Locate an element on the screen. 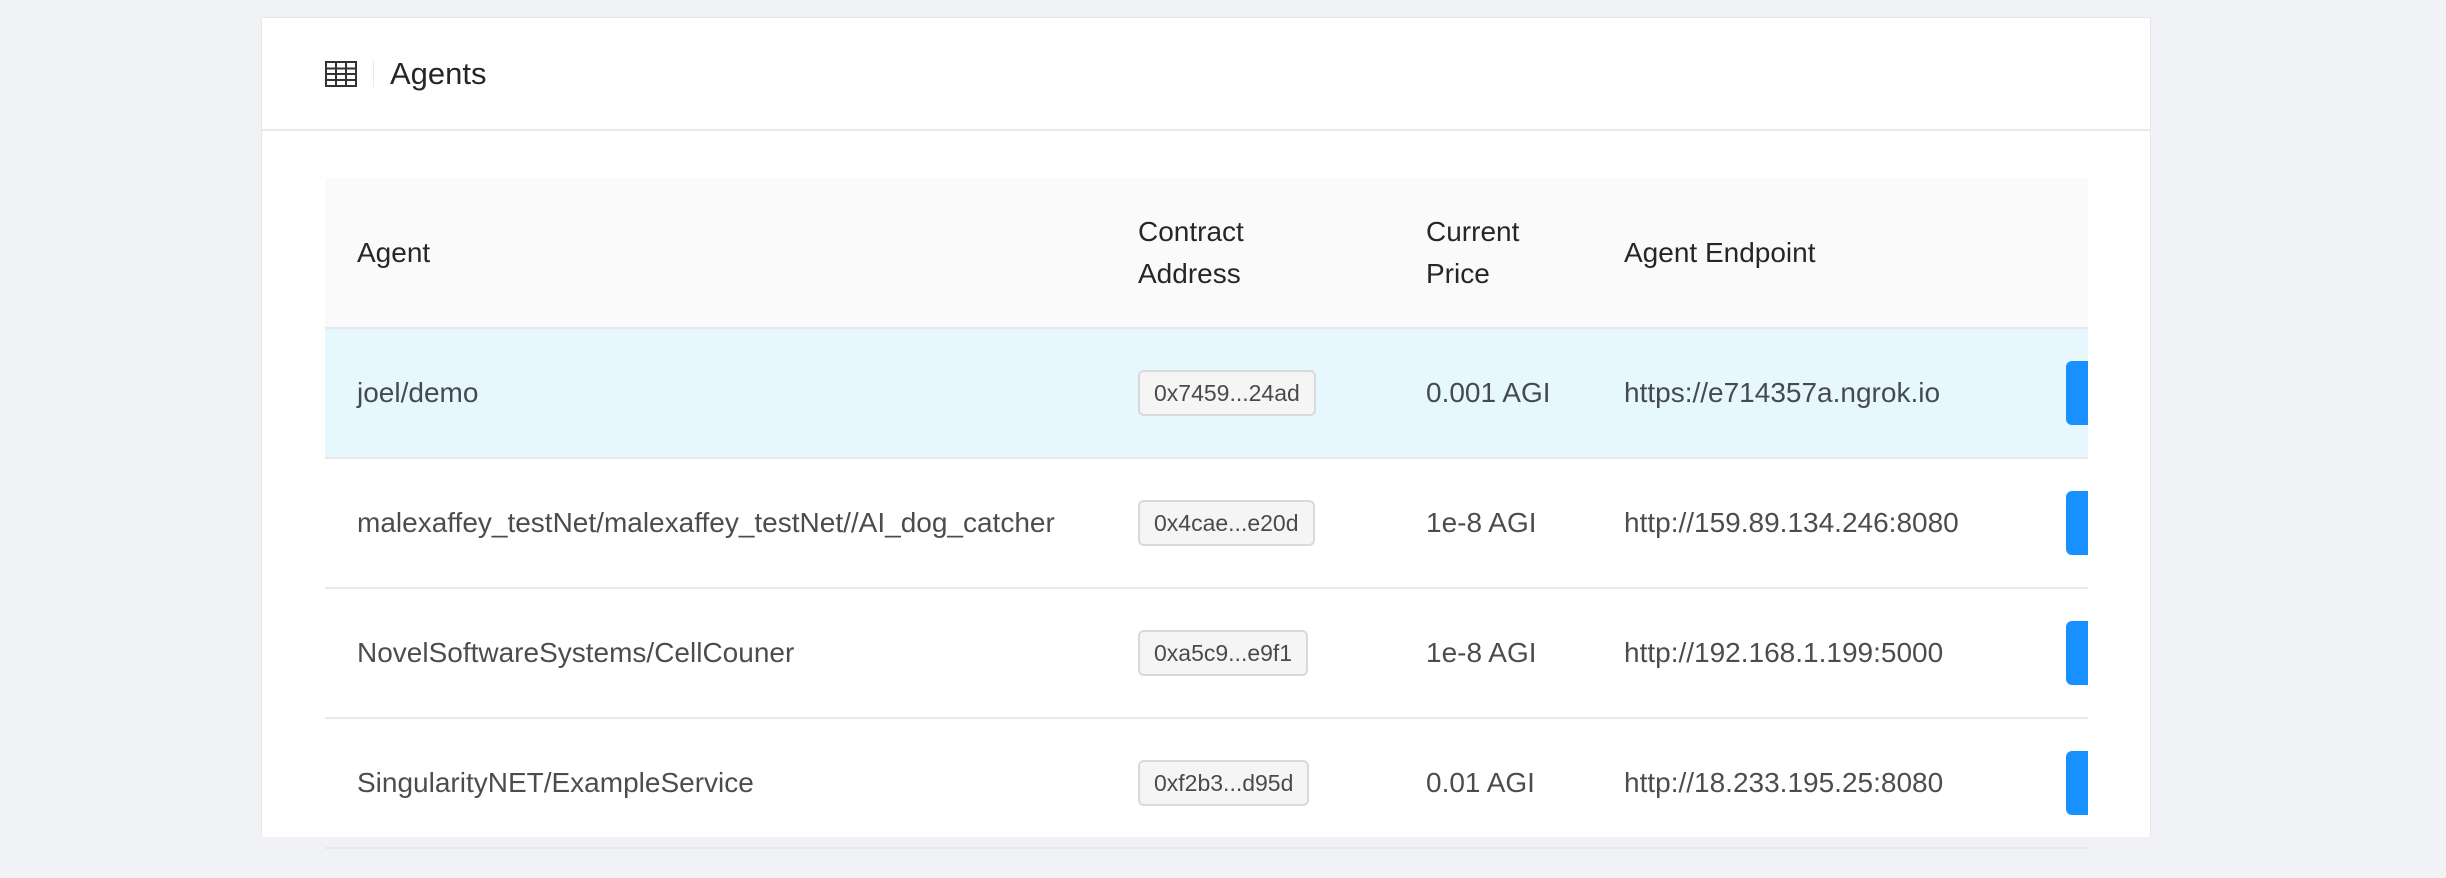  contract-address-cell: 0xa5c9...e9f1 is located at coordinates (1250, 653).